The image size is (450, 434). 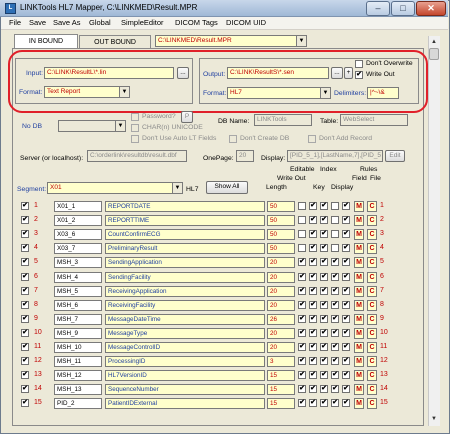 I want to click on field-length-cell: 3, so click(x=281, y=362).